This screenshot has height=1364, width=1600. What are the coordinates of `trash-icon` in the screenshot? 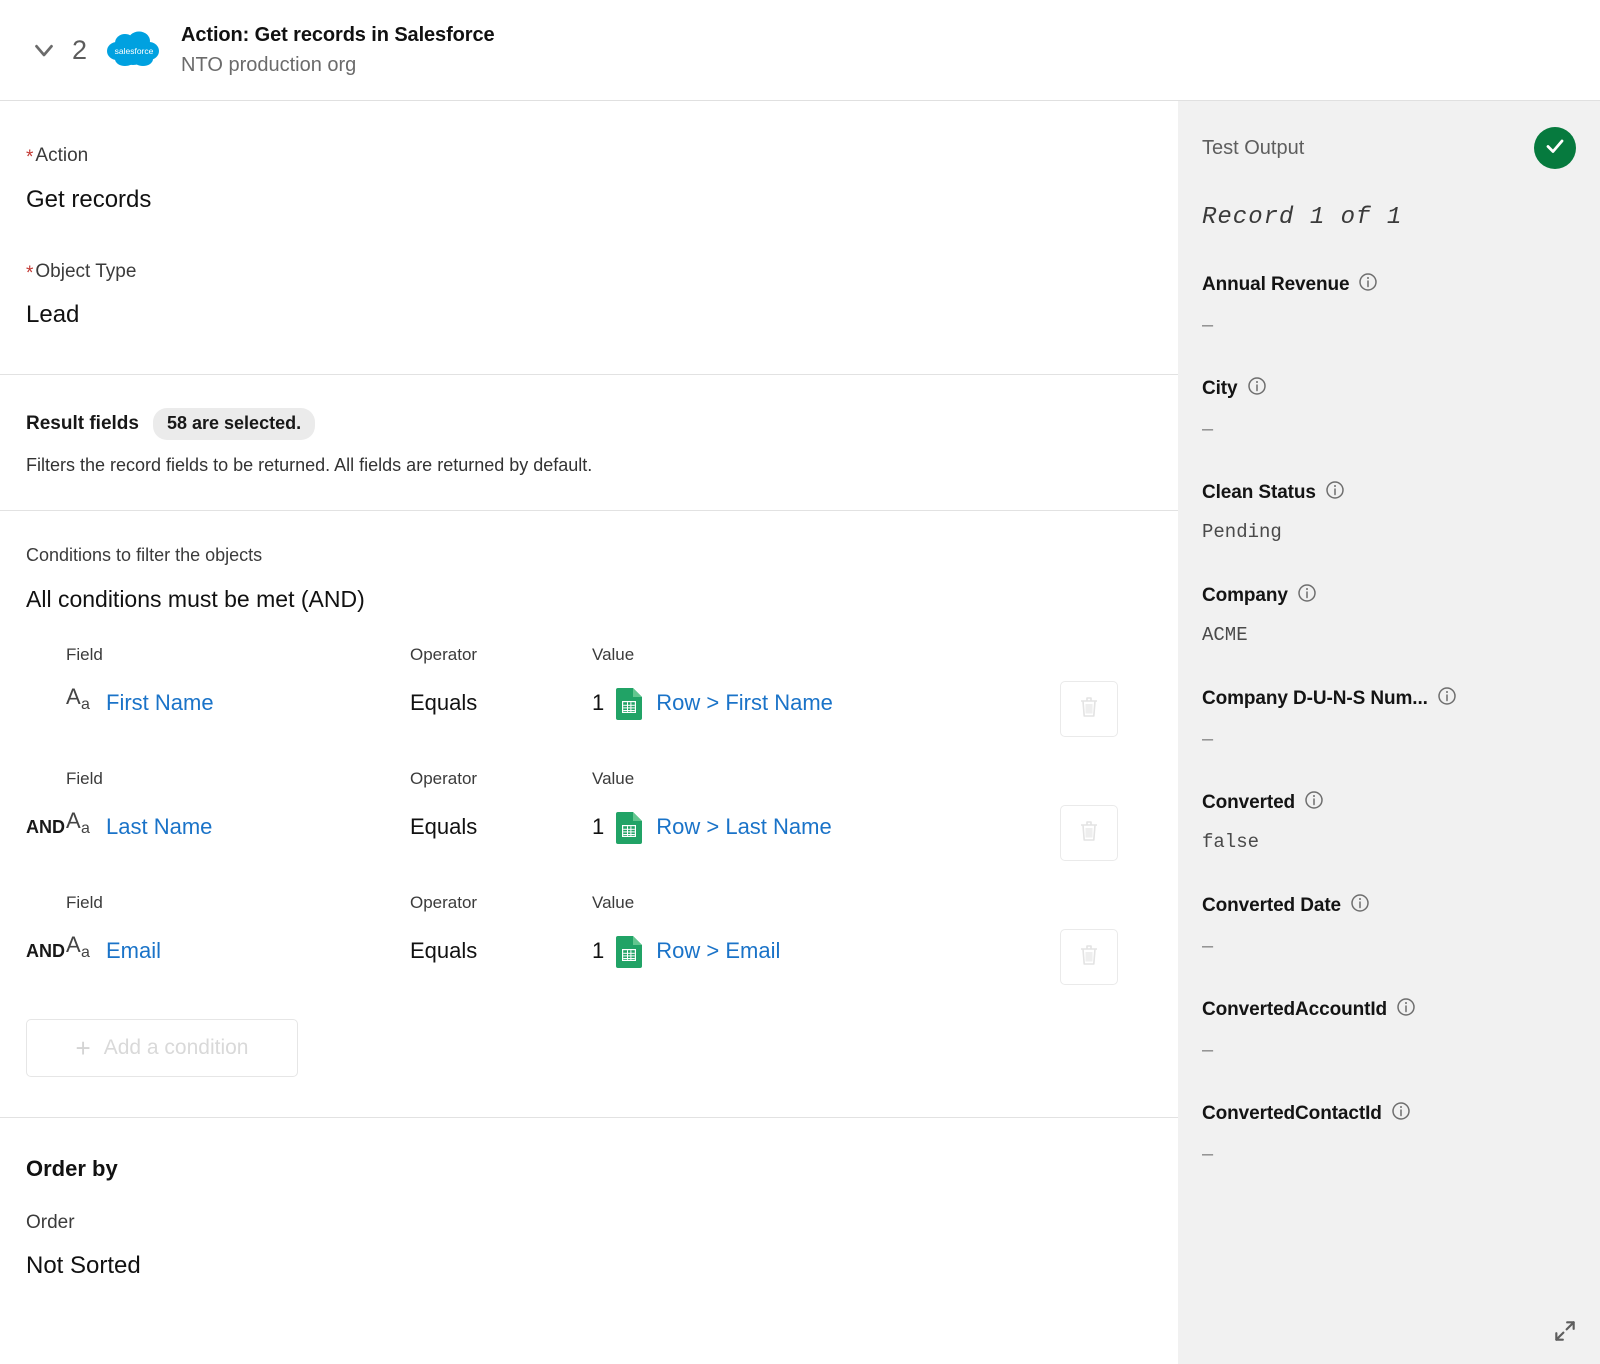 It's located at (1089, 833).